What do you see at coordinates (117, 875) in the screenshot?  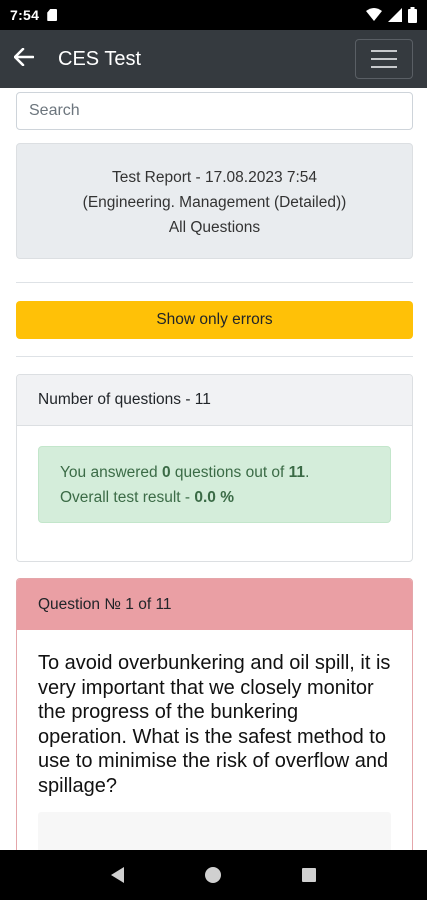 I see `nav-back-icon` at bounding box center [117, 875].